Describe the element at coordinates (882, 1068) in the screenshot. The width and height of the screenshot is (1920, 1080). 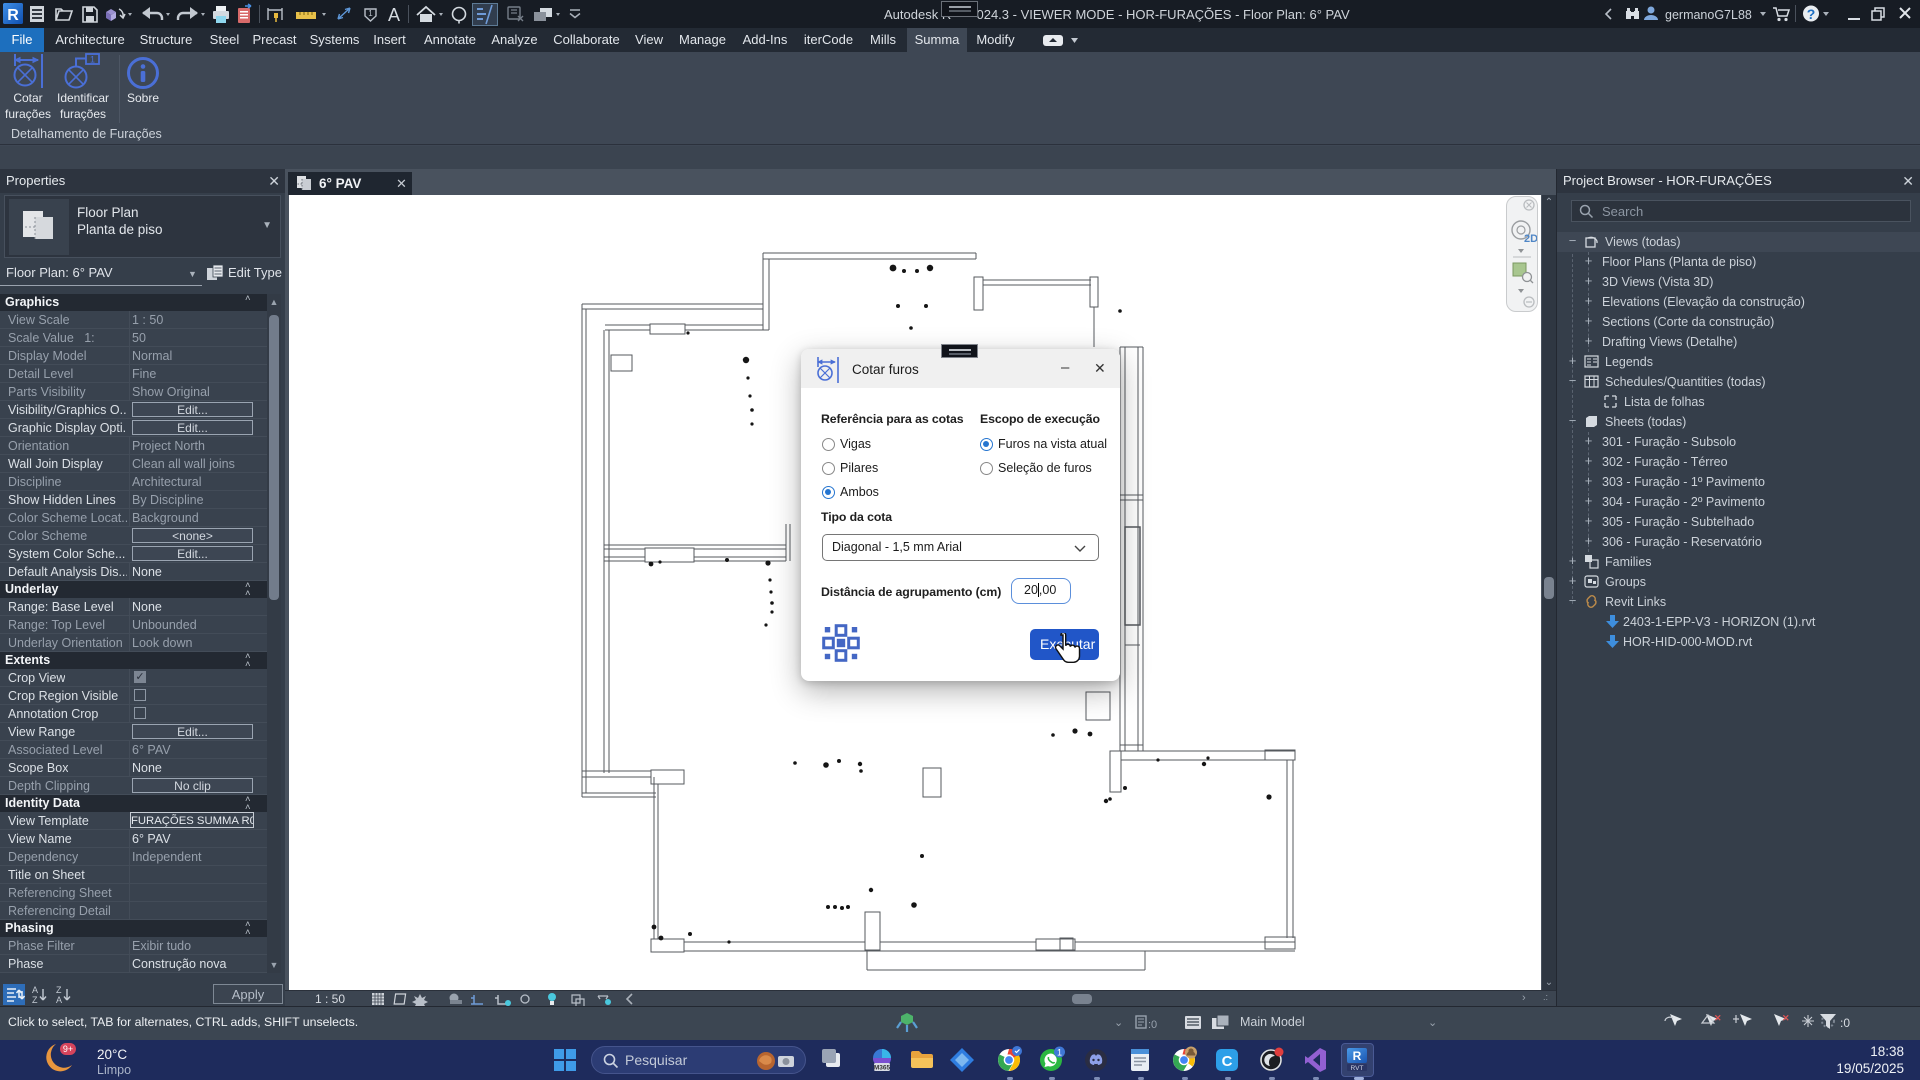
I see `svg-text: M365` at that location.